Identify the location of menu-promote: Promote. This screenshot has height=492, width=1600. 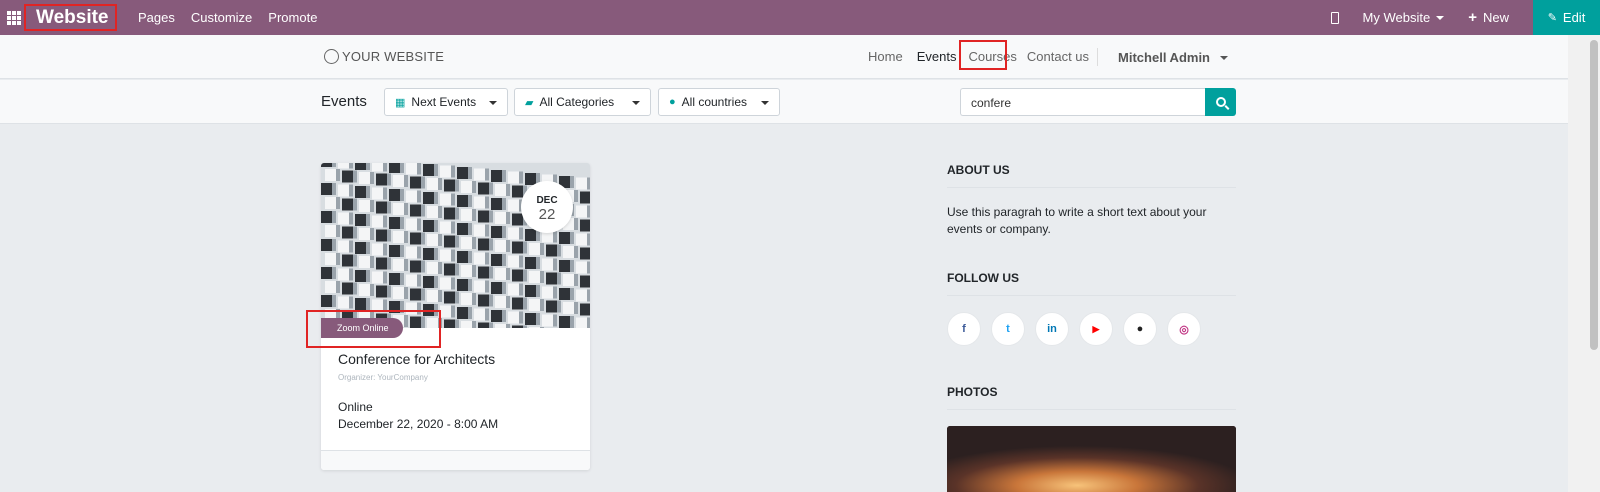
(292, 17).